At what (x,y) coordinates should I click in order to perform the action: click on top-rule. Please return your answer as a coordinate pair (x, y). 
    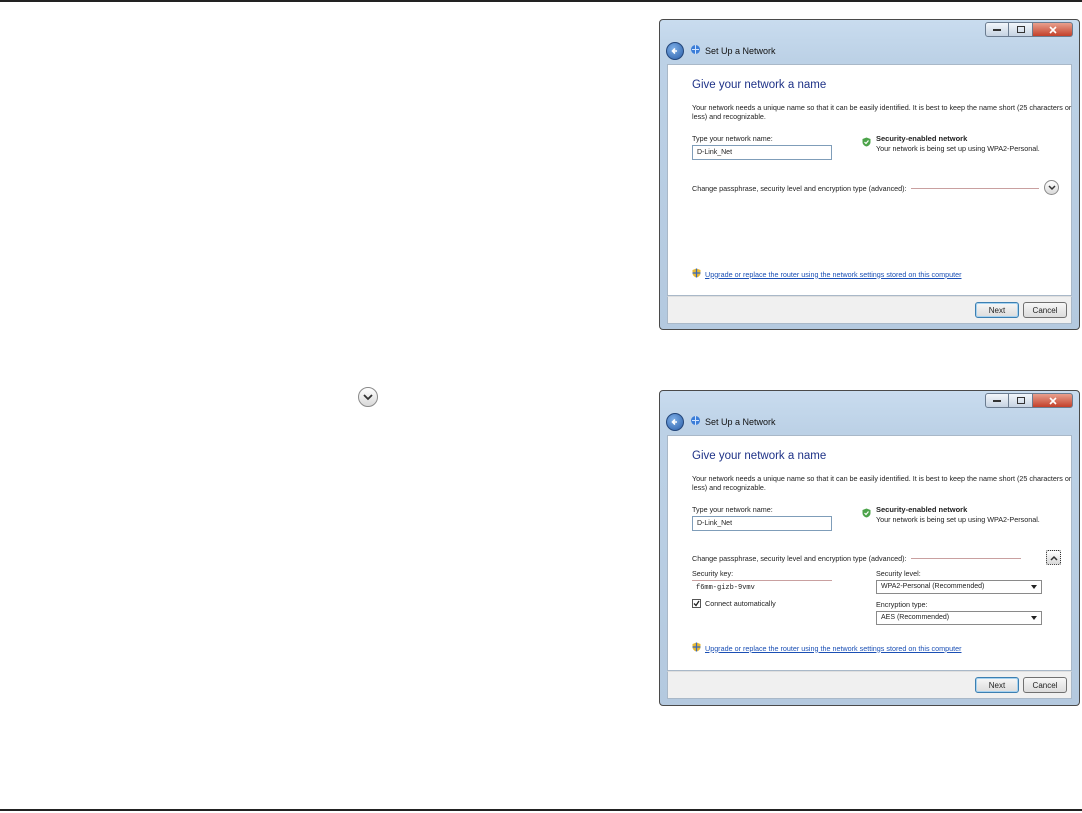
    Looking at the image, I should click on (541, 1).